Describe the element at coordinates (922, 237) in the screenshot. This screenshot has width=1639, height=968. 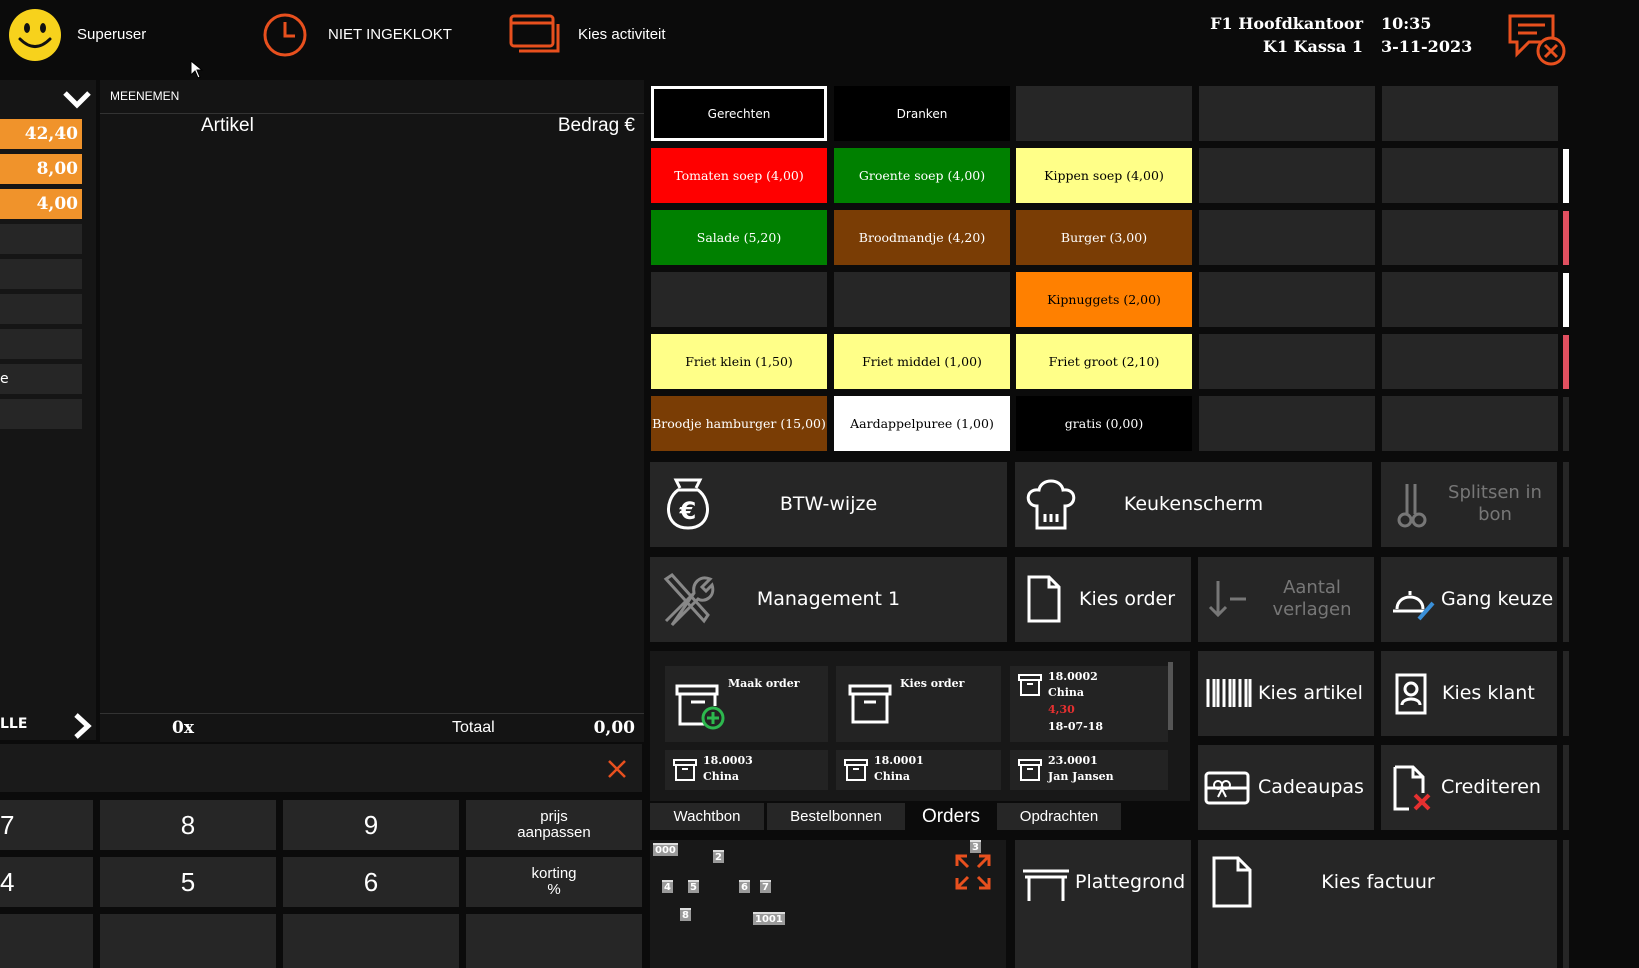
I see `product-tile: Broodmandje (4,20)` at that location.